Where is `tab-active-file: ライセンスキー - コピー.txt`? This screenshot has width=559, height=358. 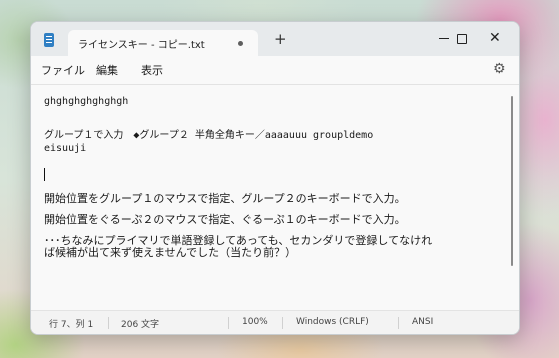
tab-active-file: ライセンスキー - コピー.txt is located at coordinates (163, 43).